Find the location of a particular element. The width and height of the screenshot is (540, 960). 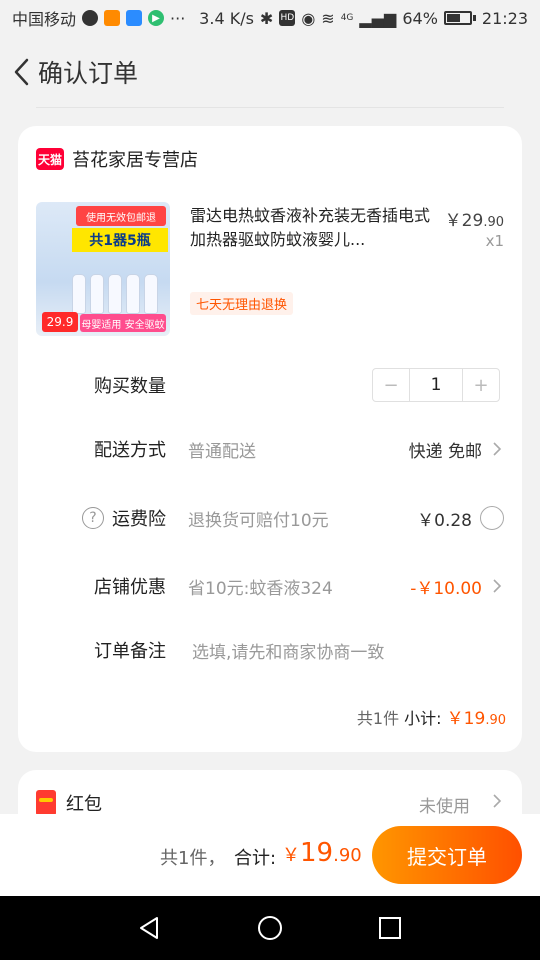

page-title: 确认订单 is located at coordinates (88, 73).